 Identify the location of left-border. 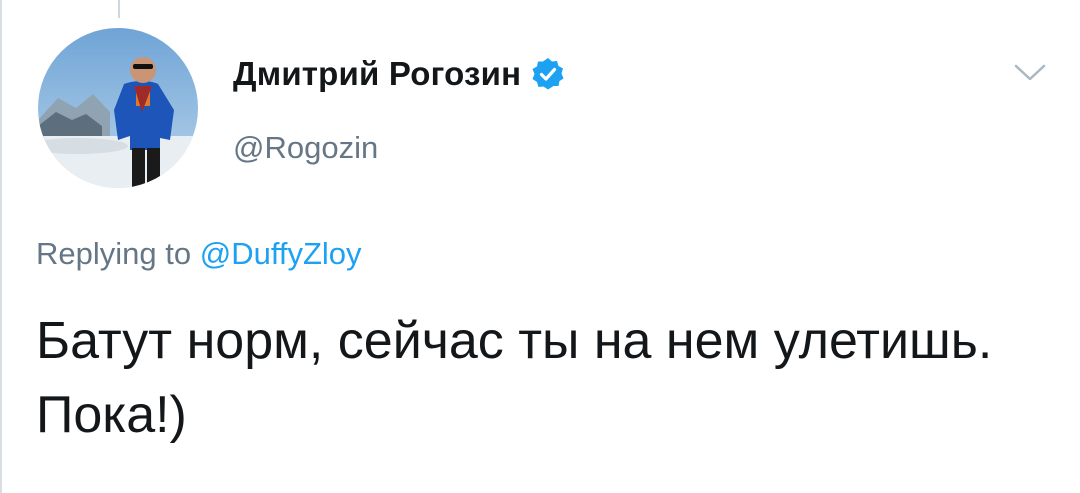
(1, 246).